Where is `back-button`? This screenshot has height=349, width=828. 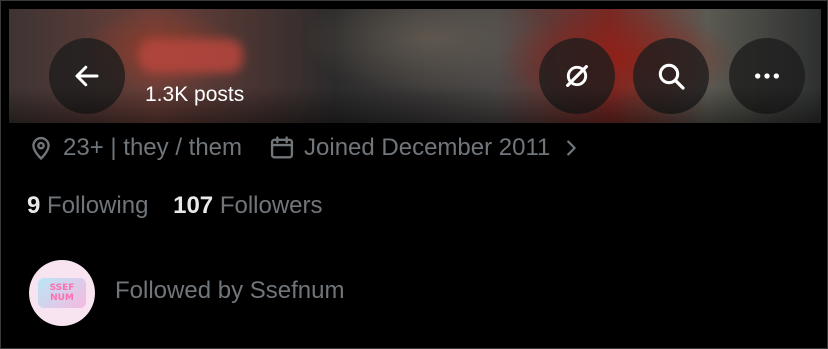
back-button is located at coordinates (87, 76).